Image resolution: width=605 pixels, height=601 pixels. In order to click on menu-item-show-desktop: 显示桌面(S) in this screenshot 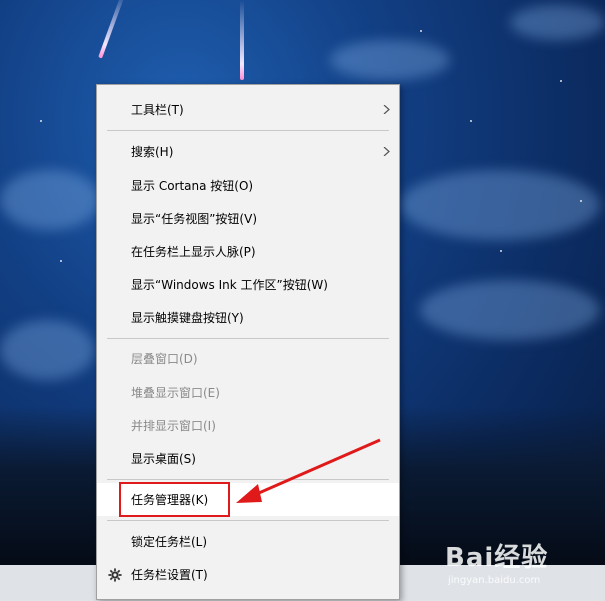, I will do `click(248, 458)`.